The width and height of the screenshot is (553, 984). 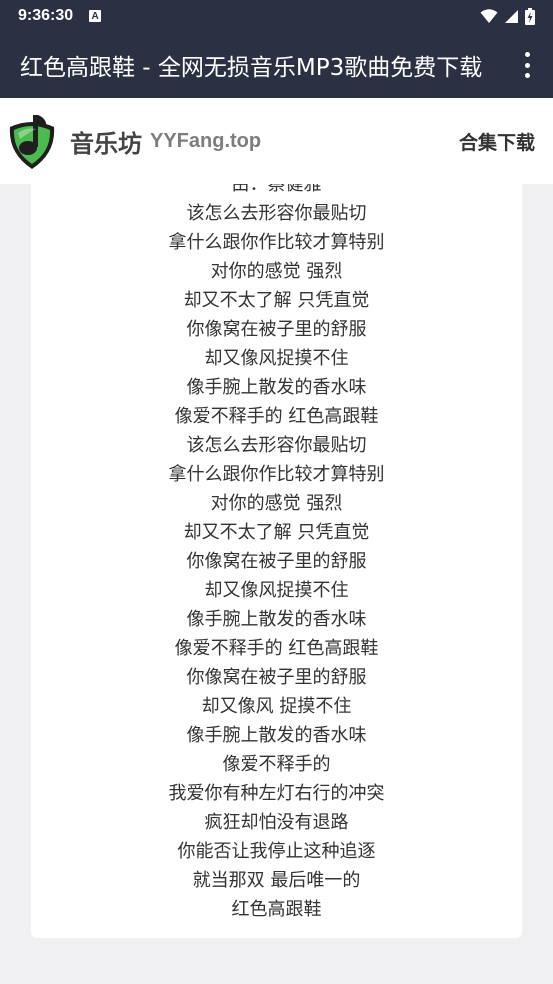 I want to click on lyric-line: 由：蔡健雅, so click(x=276, y=189).